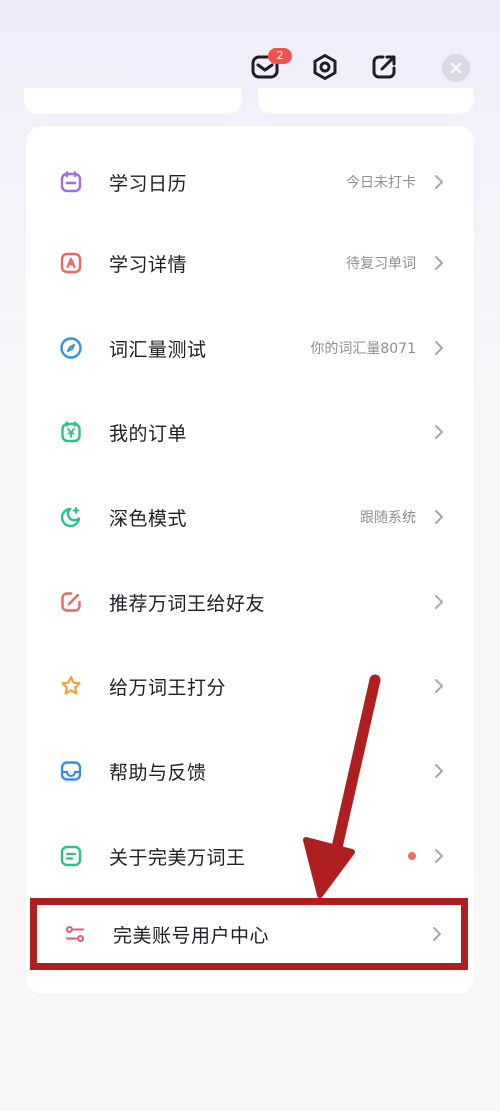 This screenshot has width=500, height=1111. Describe the element at coordinates (158, 349) in the screenshot. I see `menu-item-label: 词汇量测试` at that location.